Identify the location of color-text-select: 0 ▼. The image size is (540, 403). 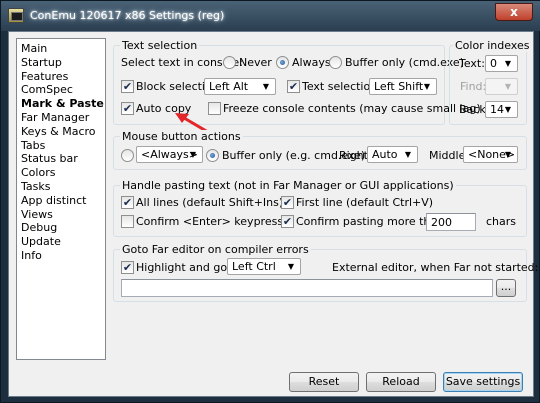
(501, 63).